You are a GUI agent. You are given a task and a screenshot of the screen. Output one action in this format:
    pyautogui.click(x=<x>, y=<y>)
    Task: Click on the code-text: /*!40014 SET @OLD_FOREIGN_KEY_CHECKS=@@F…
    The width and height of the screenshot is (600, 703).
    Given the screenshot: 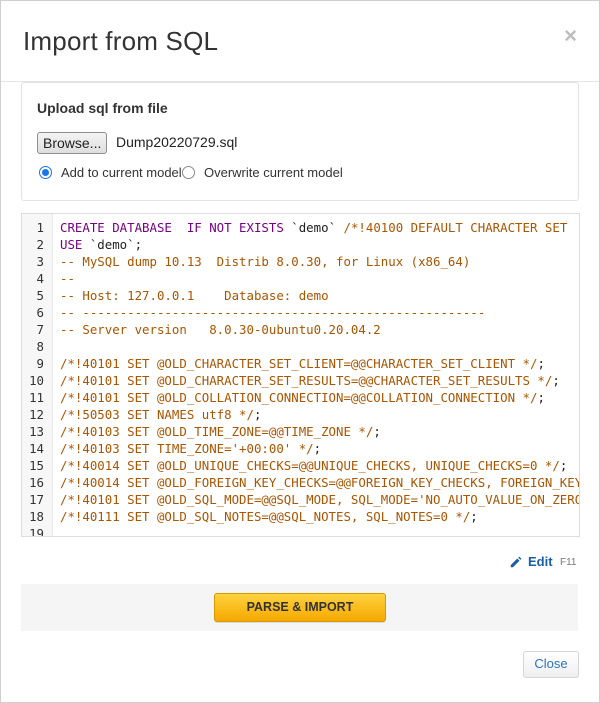 What is the action you would take?
    pyautogui.click(x=320, y=482)
    